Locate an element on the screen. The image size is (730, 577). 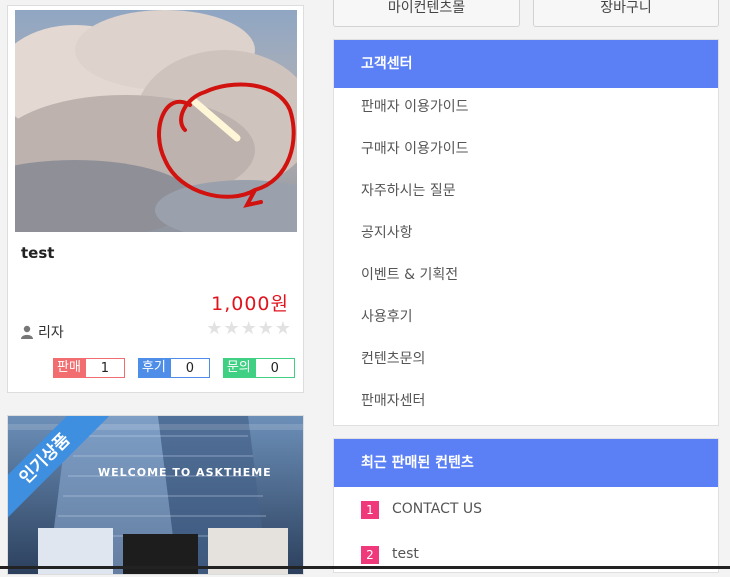
cart-button: 장바구니 is located at coordinates (626, 13).